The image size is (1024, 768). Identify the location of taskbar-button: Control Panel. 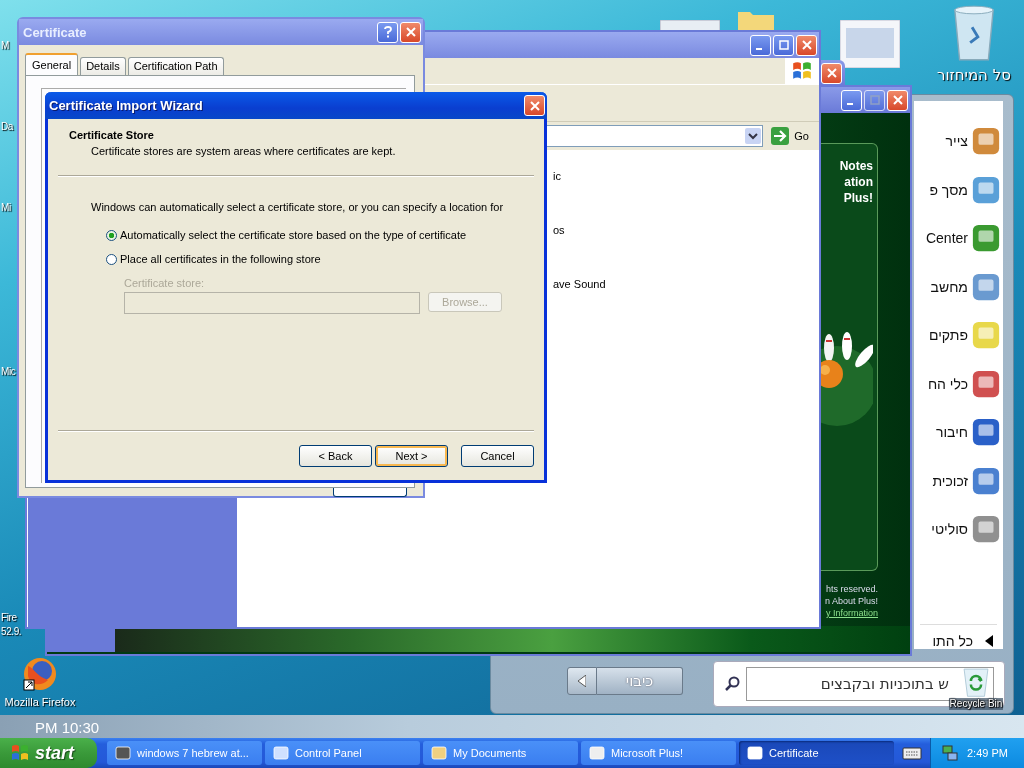
(342, 753).